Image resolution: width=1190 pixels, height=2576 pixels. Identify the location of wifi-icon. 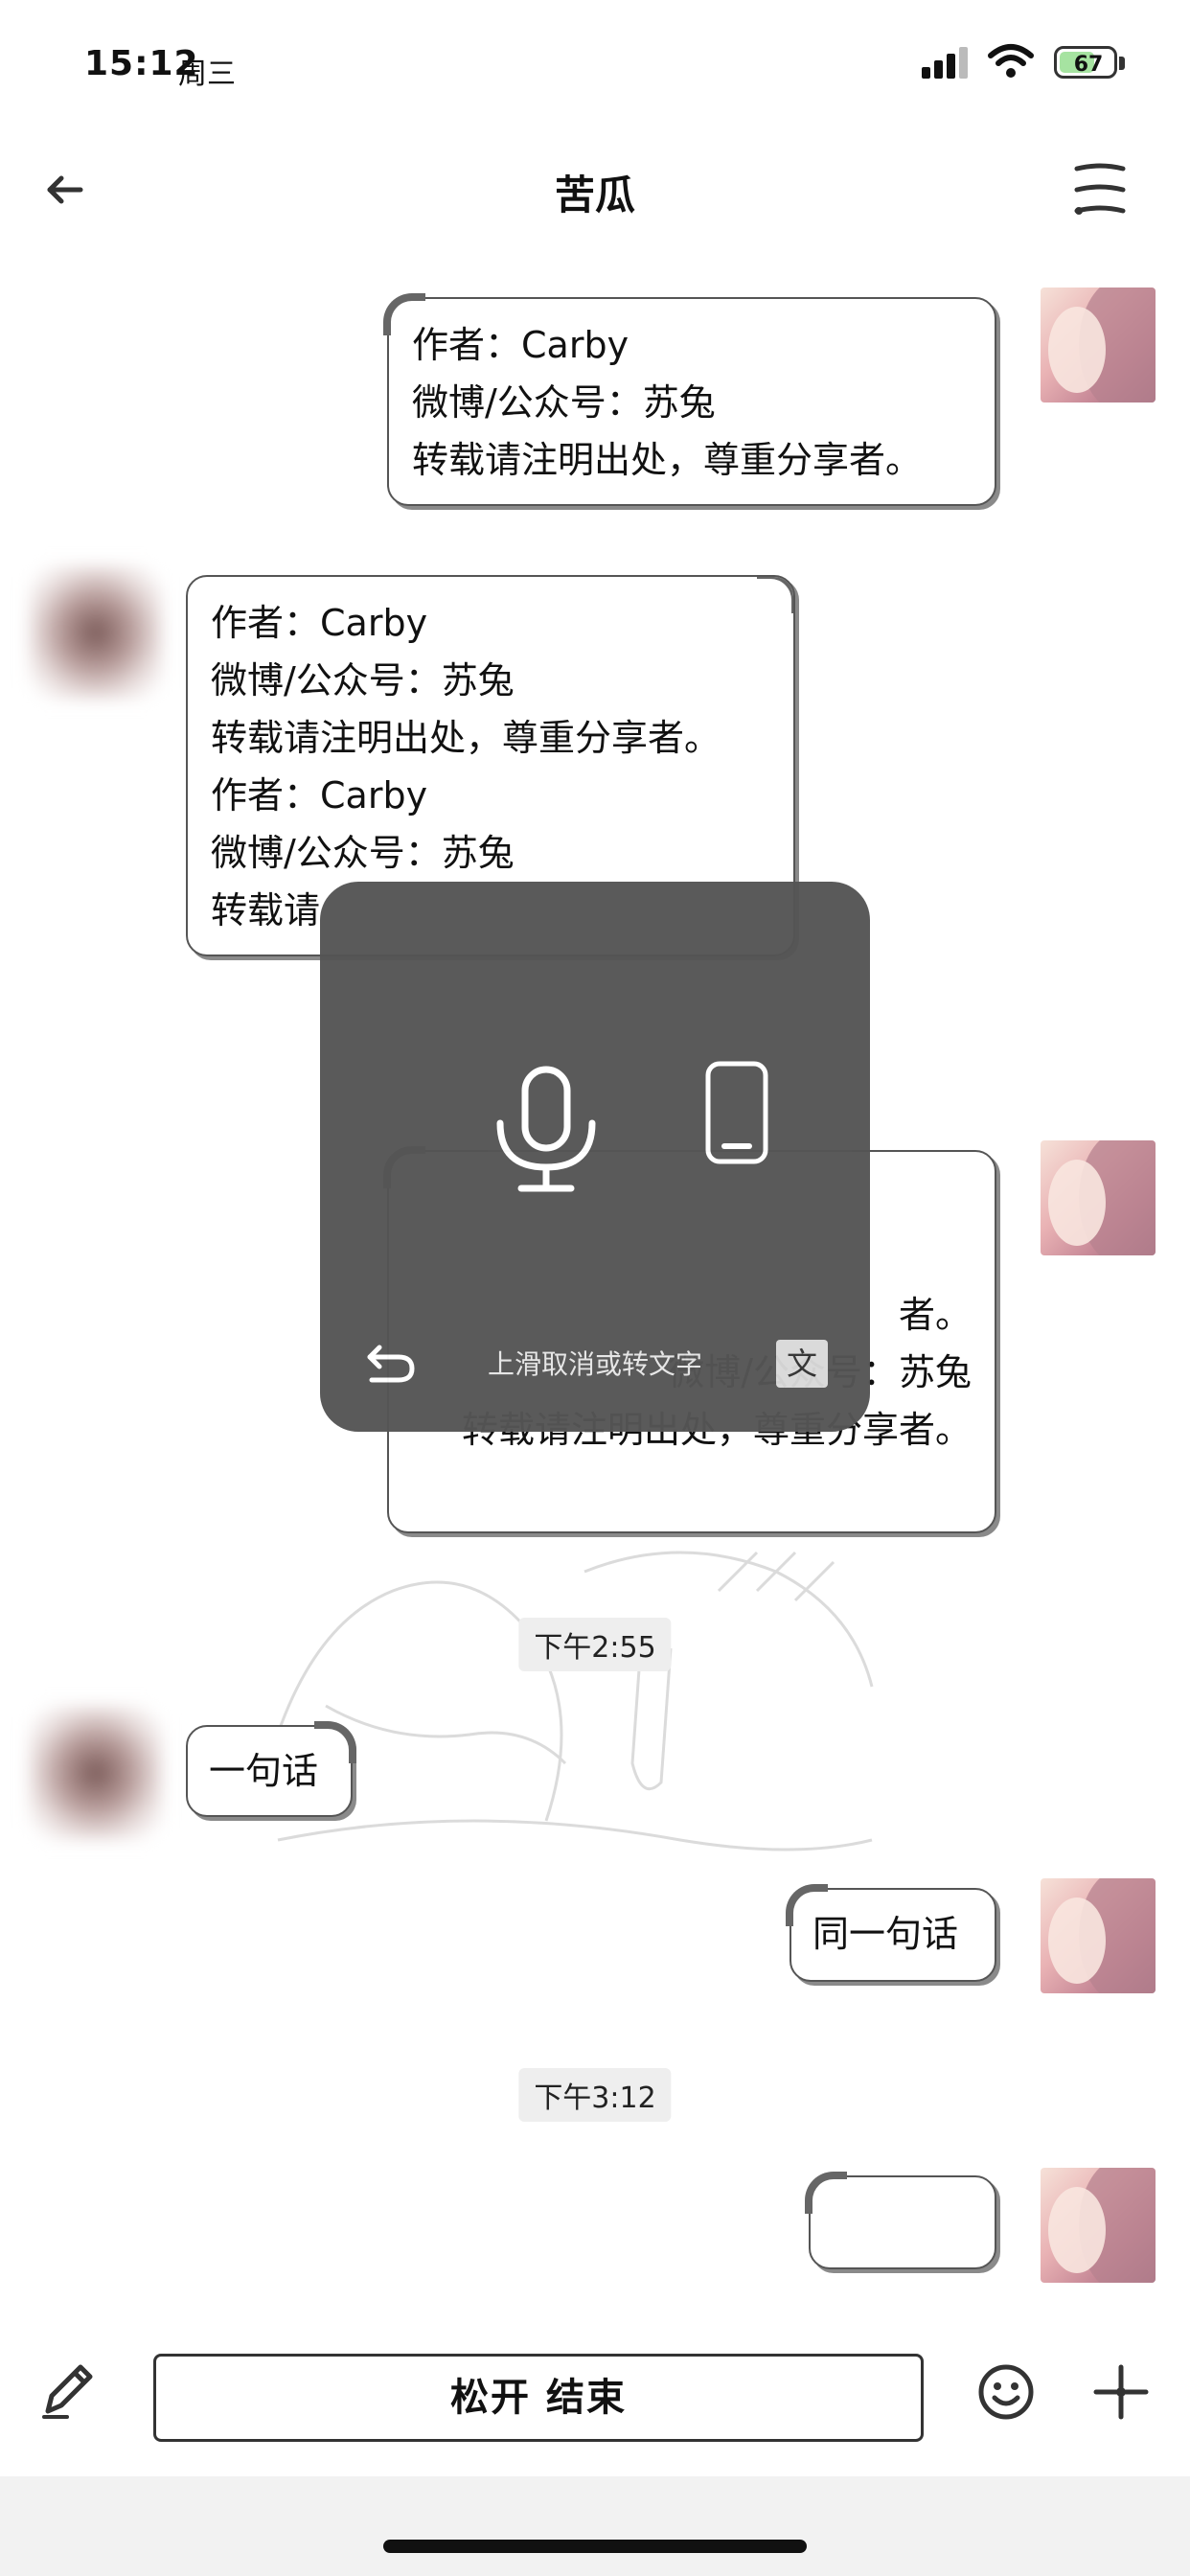
(1011, 61).